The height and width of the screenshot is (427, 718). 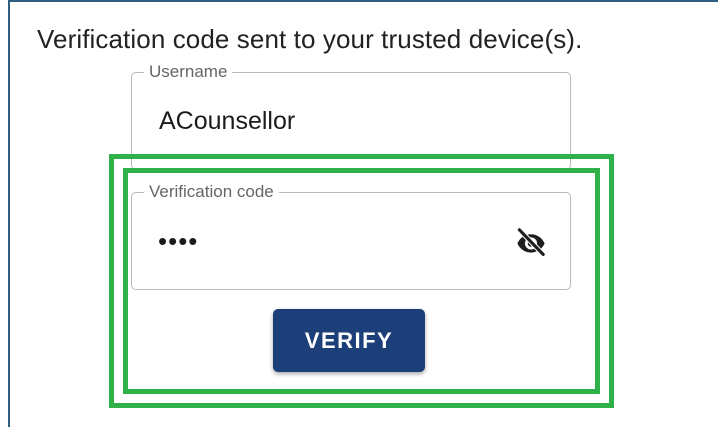 I want to click on verification-code-value: ••••, so click(x=178, y=241).